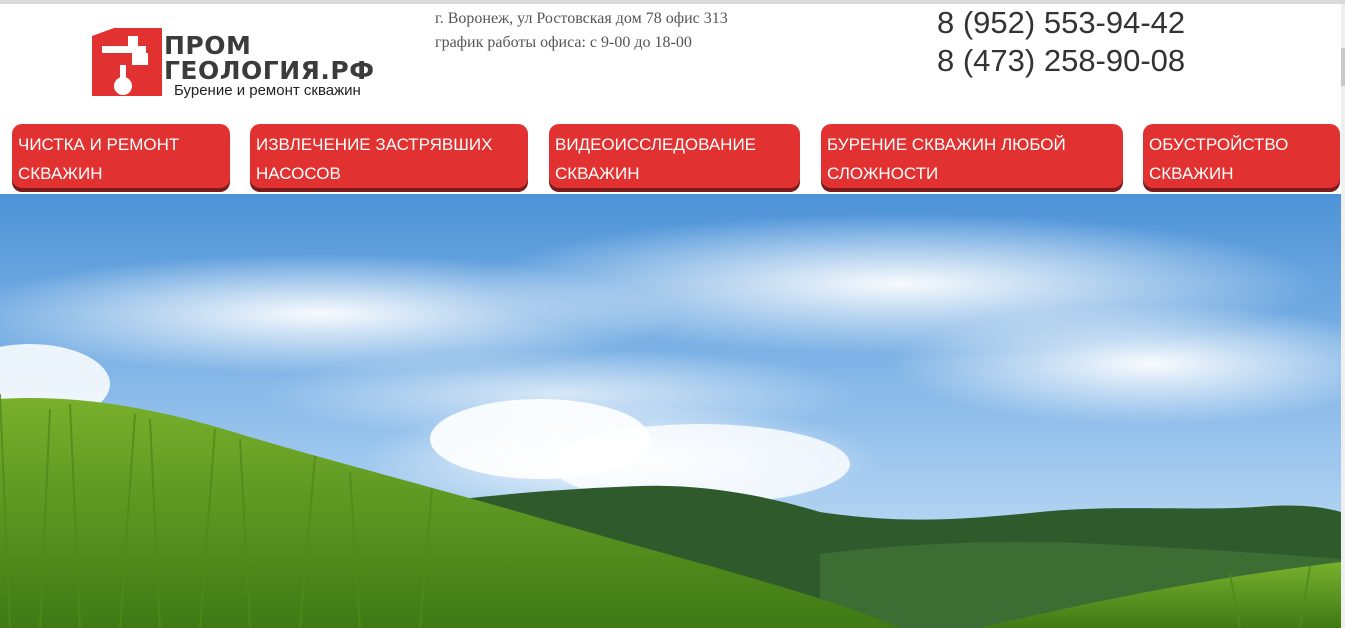 This screenshot has height=628, width=1345. What do you see at coordinates (674, 156) in the screenshot?
I see `nav-video-inspection-button: Видеоисследование скважин` at bounding box center [674, 156].